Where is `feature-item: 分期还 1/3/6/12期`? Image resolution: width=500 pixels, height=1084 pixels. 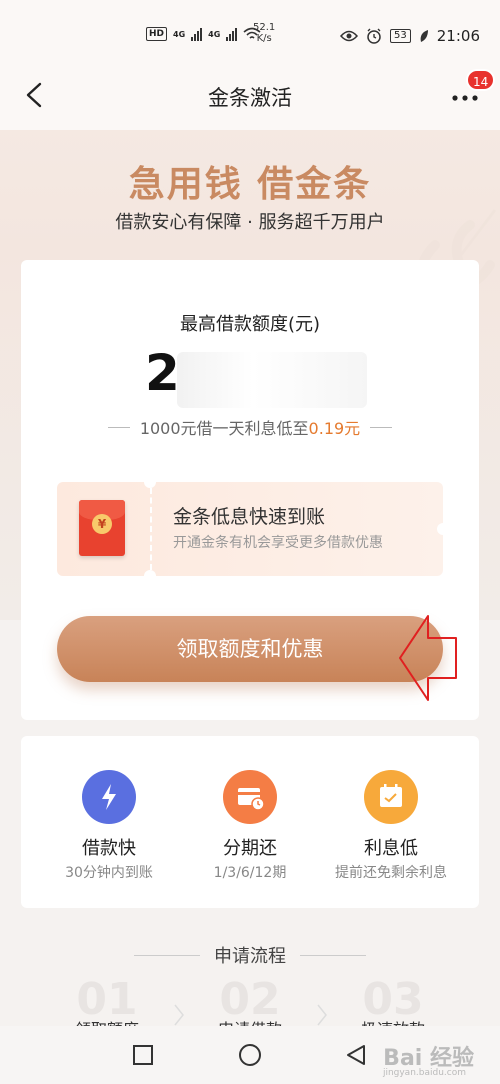
feature-item: 分期还 1/3/6/12期 is located at coordinates (250, 822).